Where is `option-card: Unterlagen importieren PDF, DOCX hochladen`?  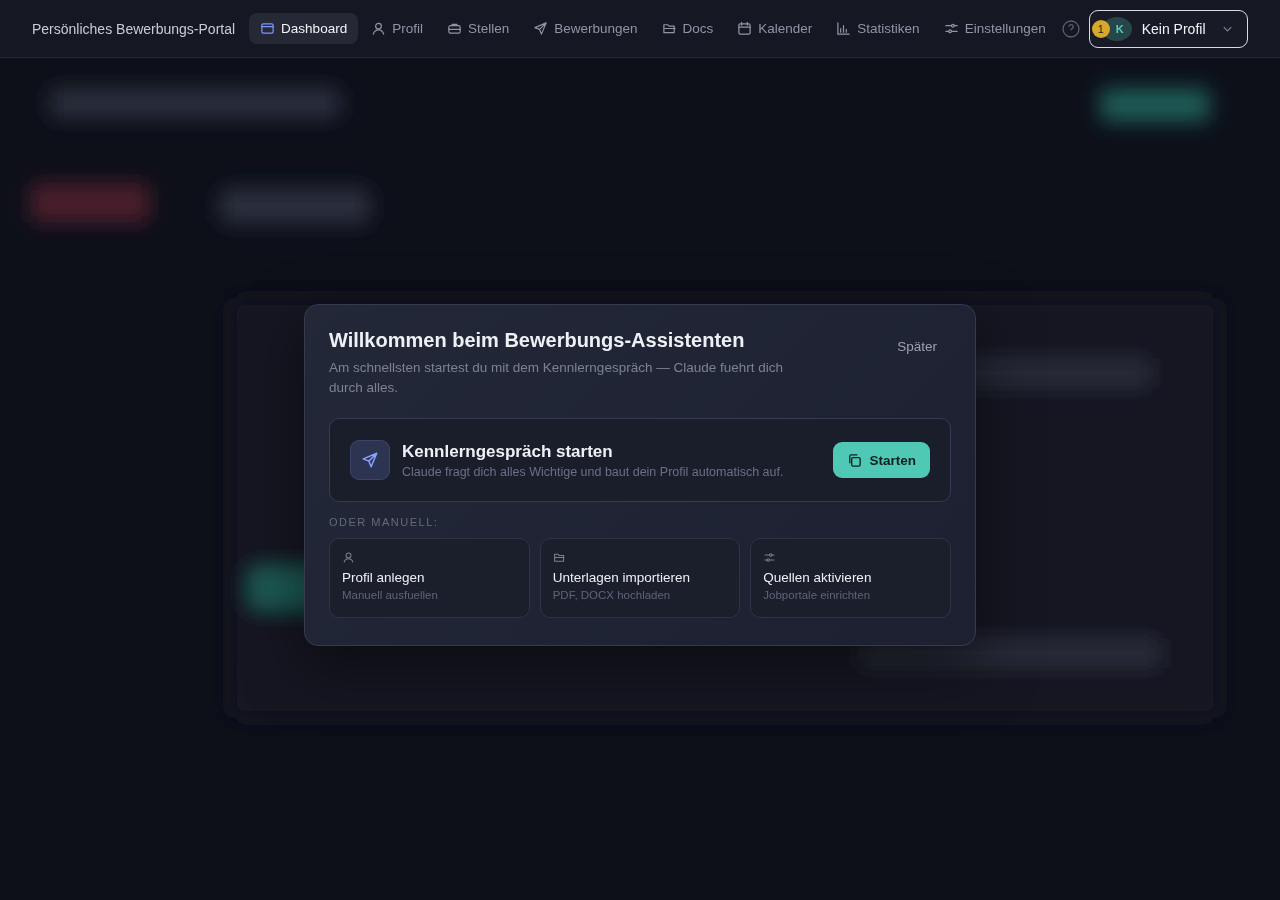
option-card: Unterlagen importieren PDF, DOCX hochladen is located at coordinates (640, 578).